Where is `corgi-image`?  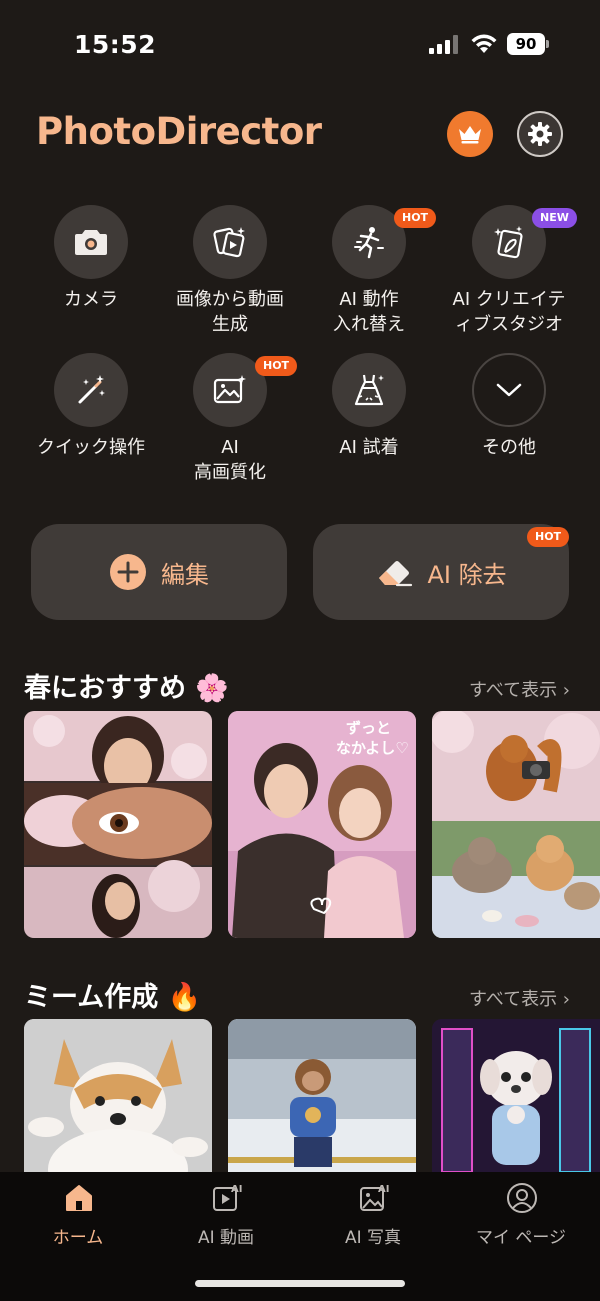 corgi-image is located at coordinates (118, 1095).